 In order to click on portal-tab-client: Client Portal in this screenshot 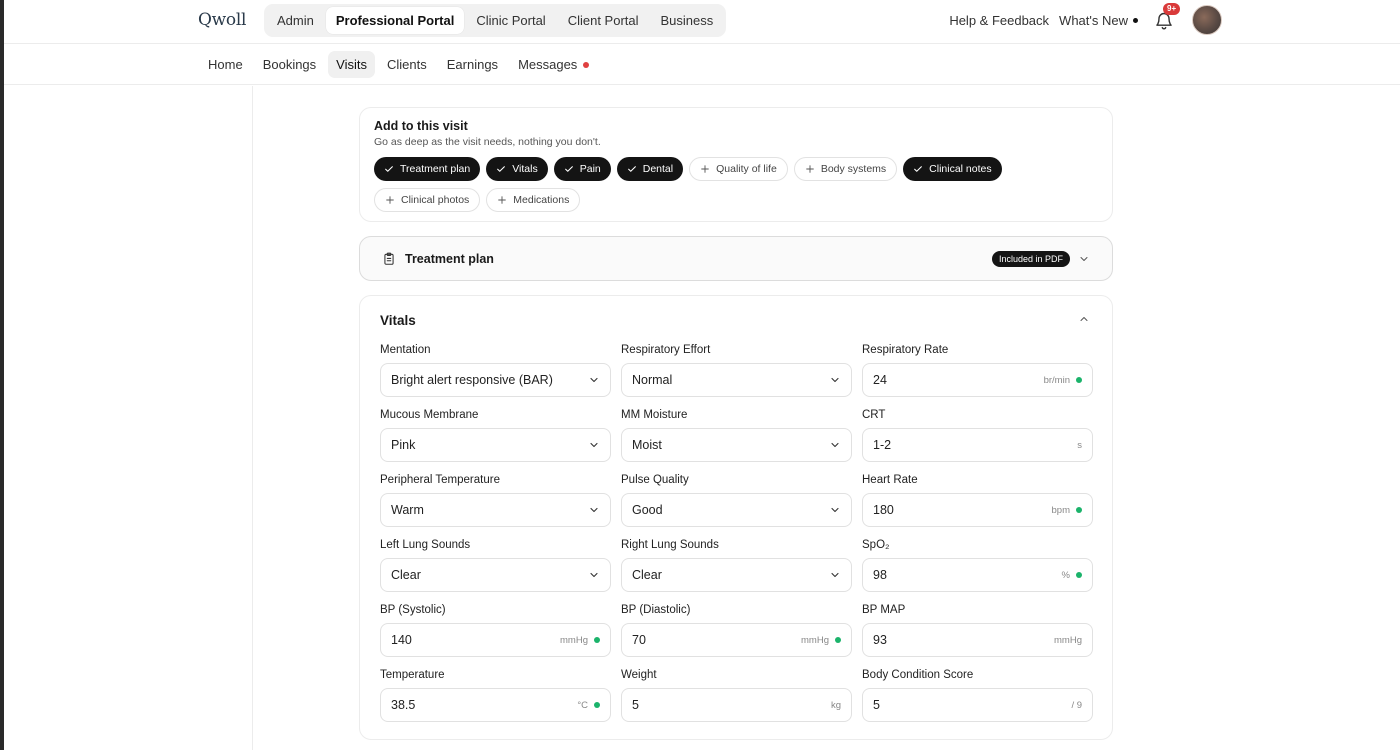, I will do `click(603, 20)`.